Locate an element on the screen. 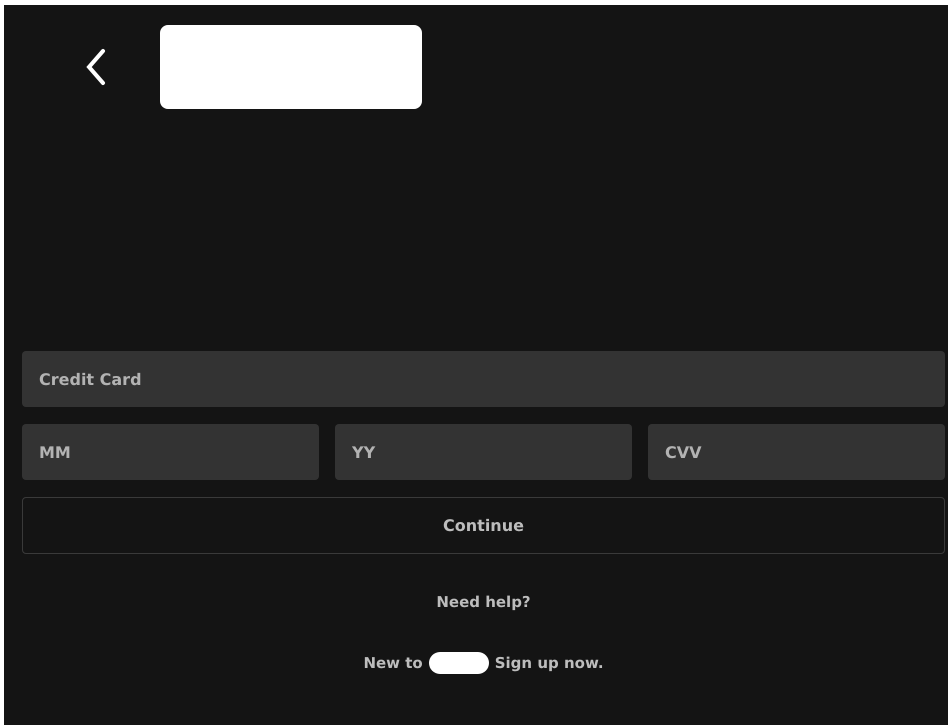 The image size is (948, 725). input-field: YY is located at coordinates (483, 452).